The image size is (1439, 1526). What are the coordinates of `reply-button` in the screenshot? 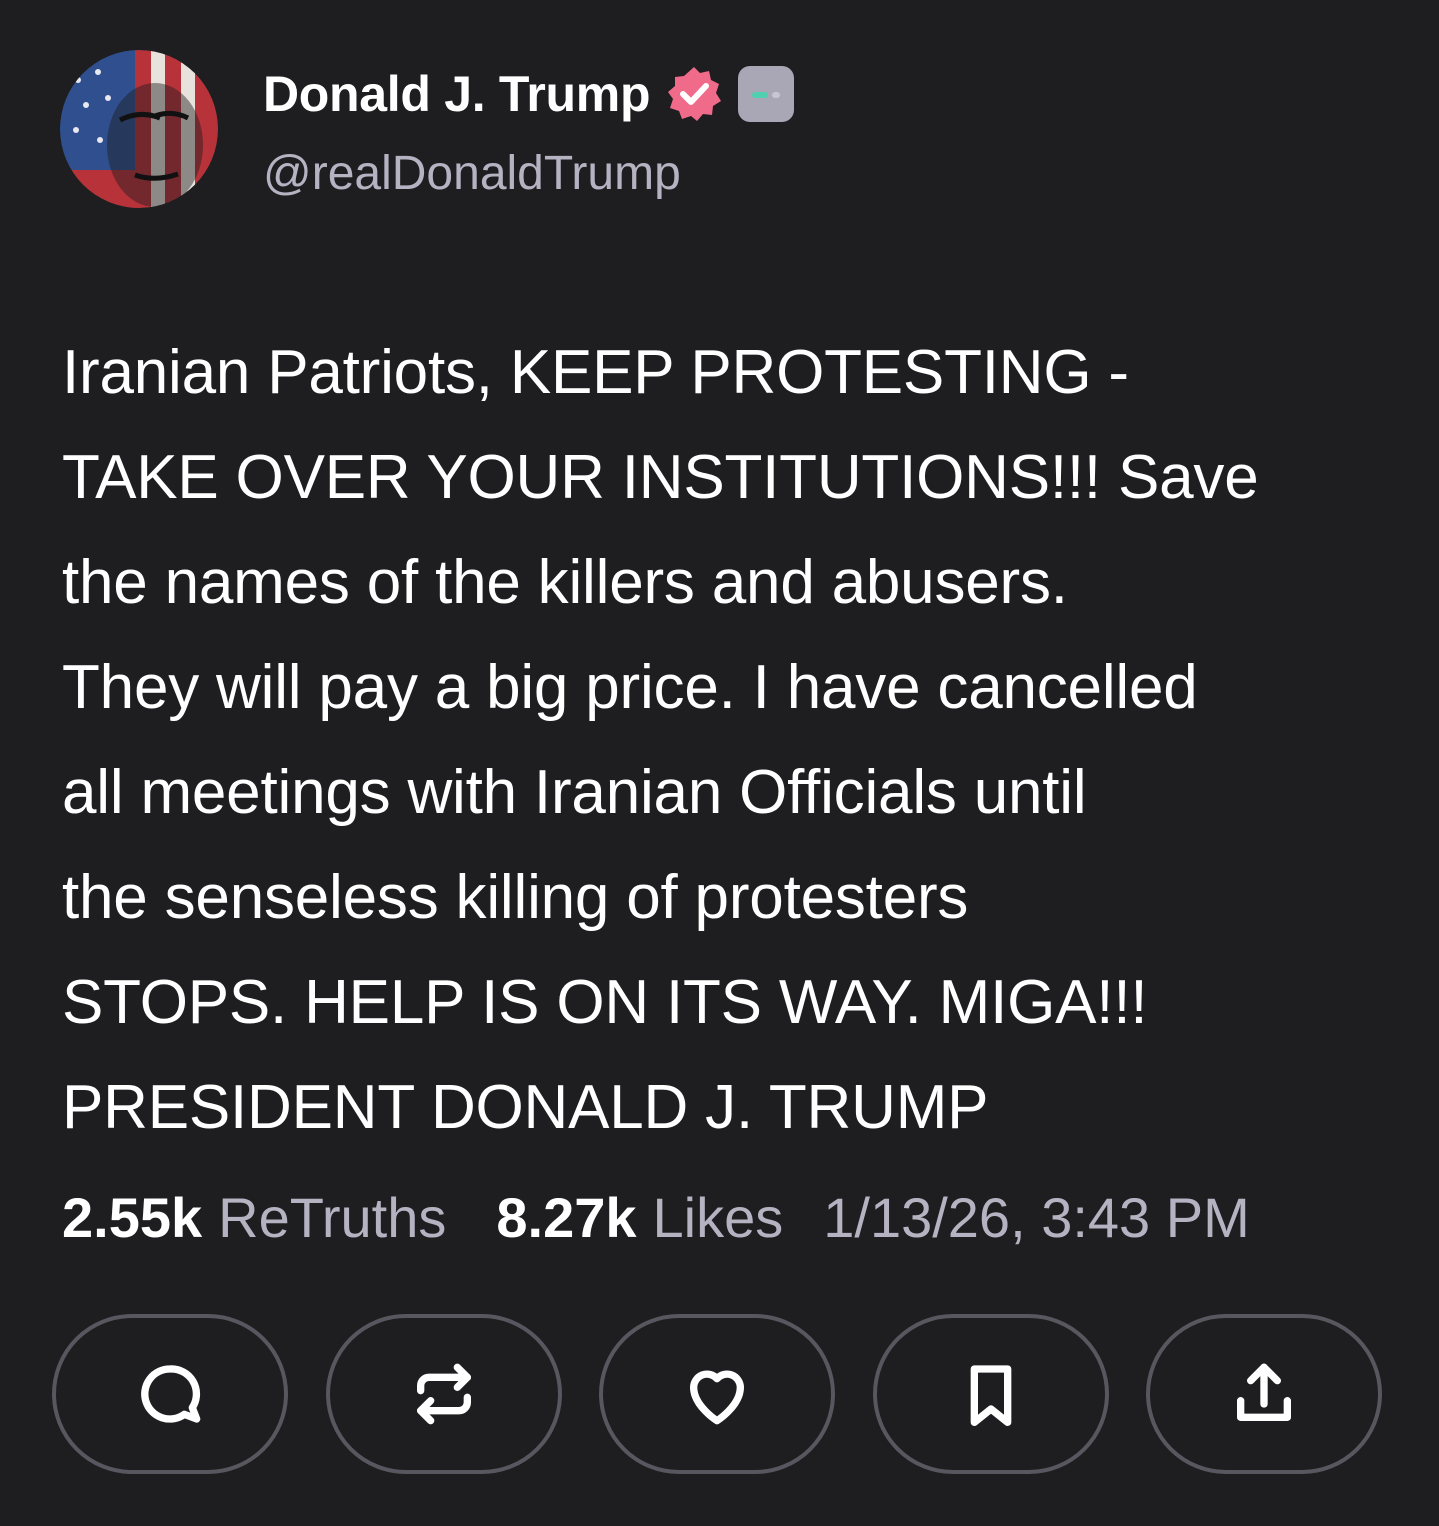 It's located at (170, 1394).